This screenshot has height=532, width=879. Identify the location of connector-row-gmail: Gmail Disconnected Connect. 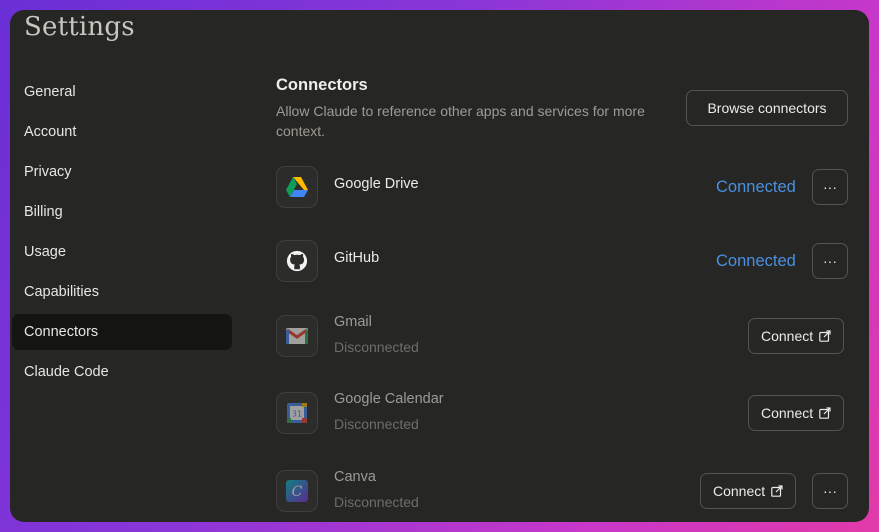
(562, 336).